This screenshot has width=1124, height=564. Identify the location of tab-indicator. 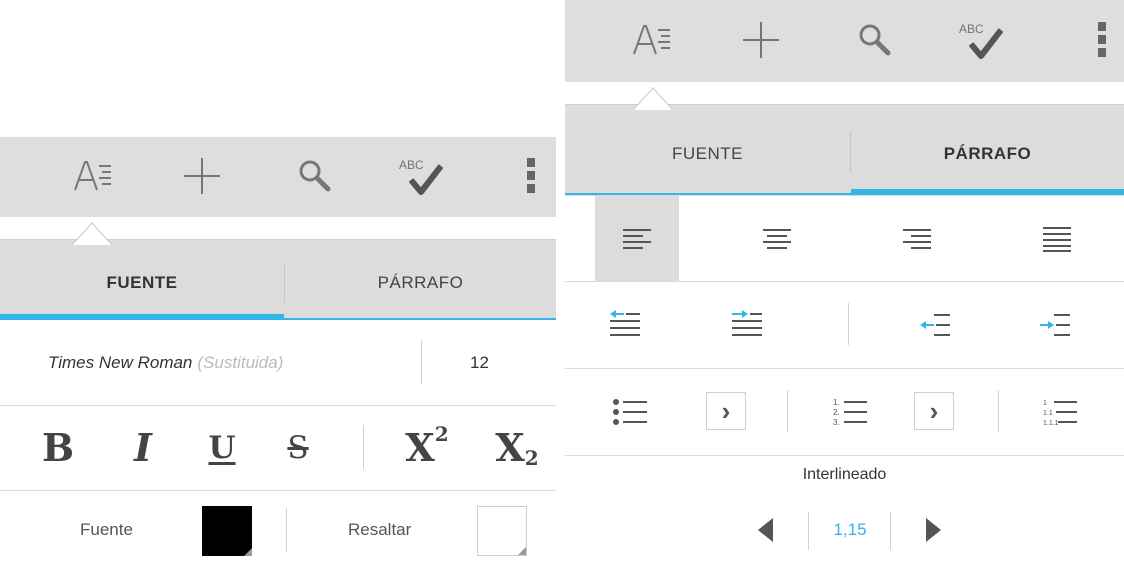
(987, 192).